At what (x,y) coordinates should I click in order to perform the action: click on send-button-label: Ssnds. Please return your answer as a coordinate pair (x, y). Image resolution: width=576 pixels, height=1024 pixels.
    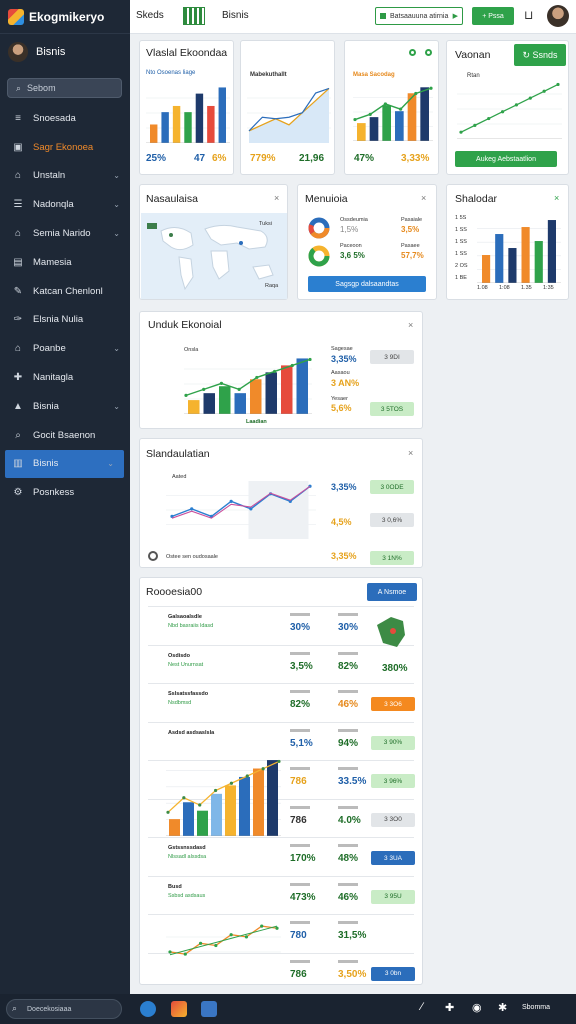
    Looking at the image, I should click on (545, 55).